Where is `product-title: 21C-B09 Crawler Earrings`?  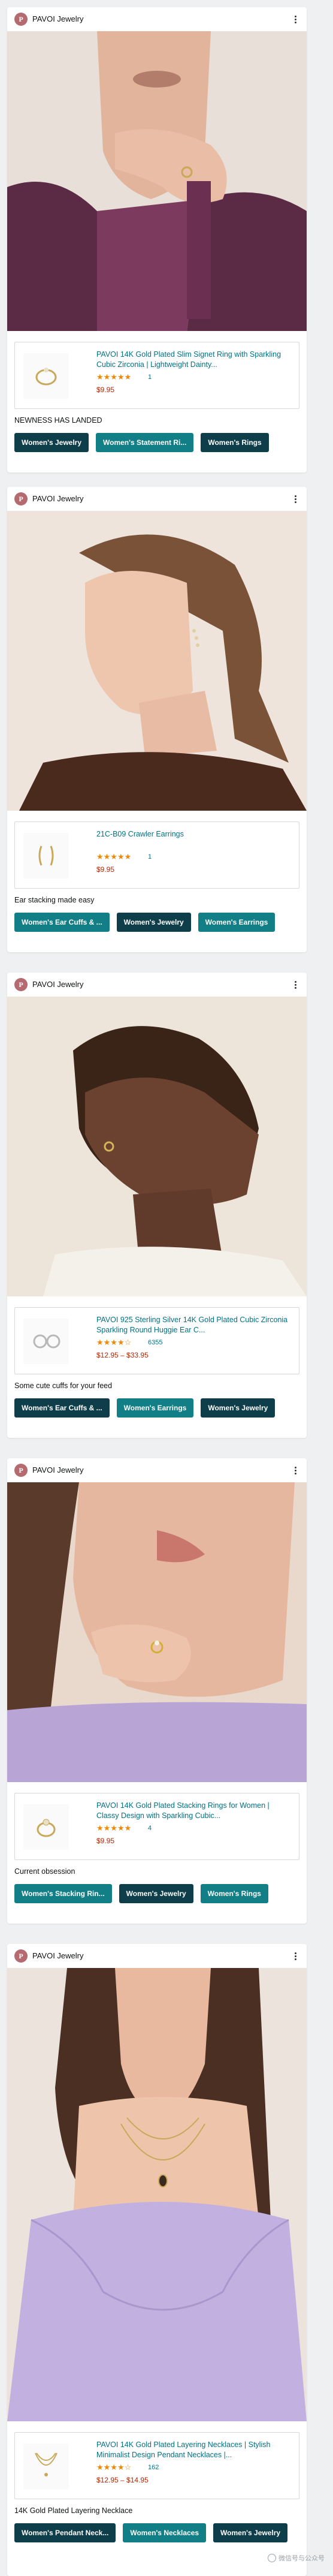 product-title: 21C-B09 Crawler Earrings is located at coordinates (194, 834).